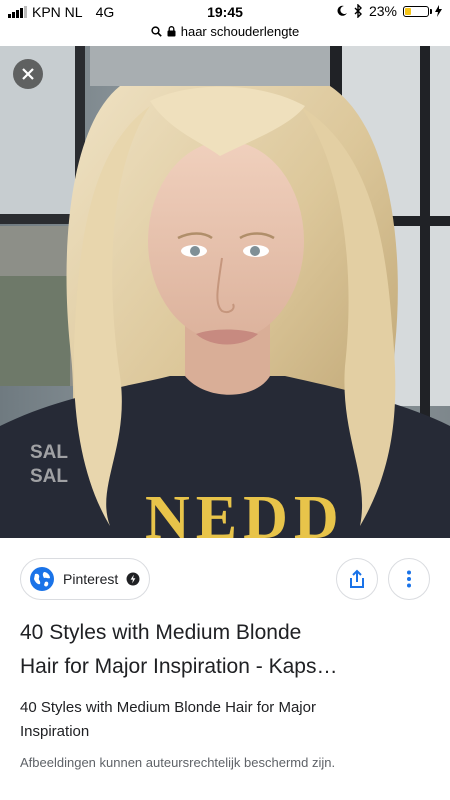 Image resolution: width=450 pixels, height=800 pixels. Describe the element at coordinates (438, 11) in the screenshot. I see `charging-icon` at that location.